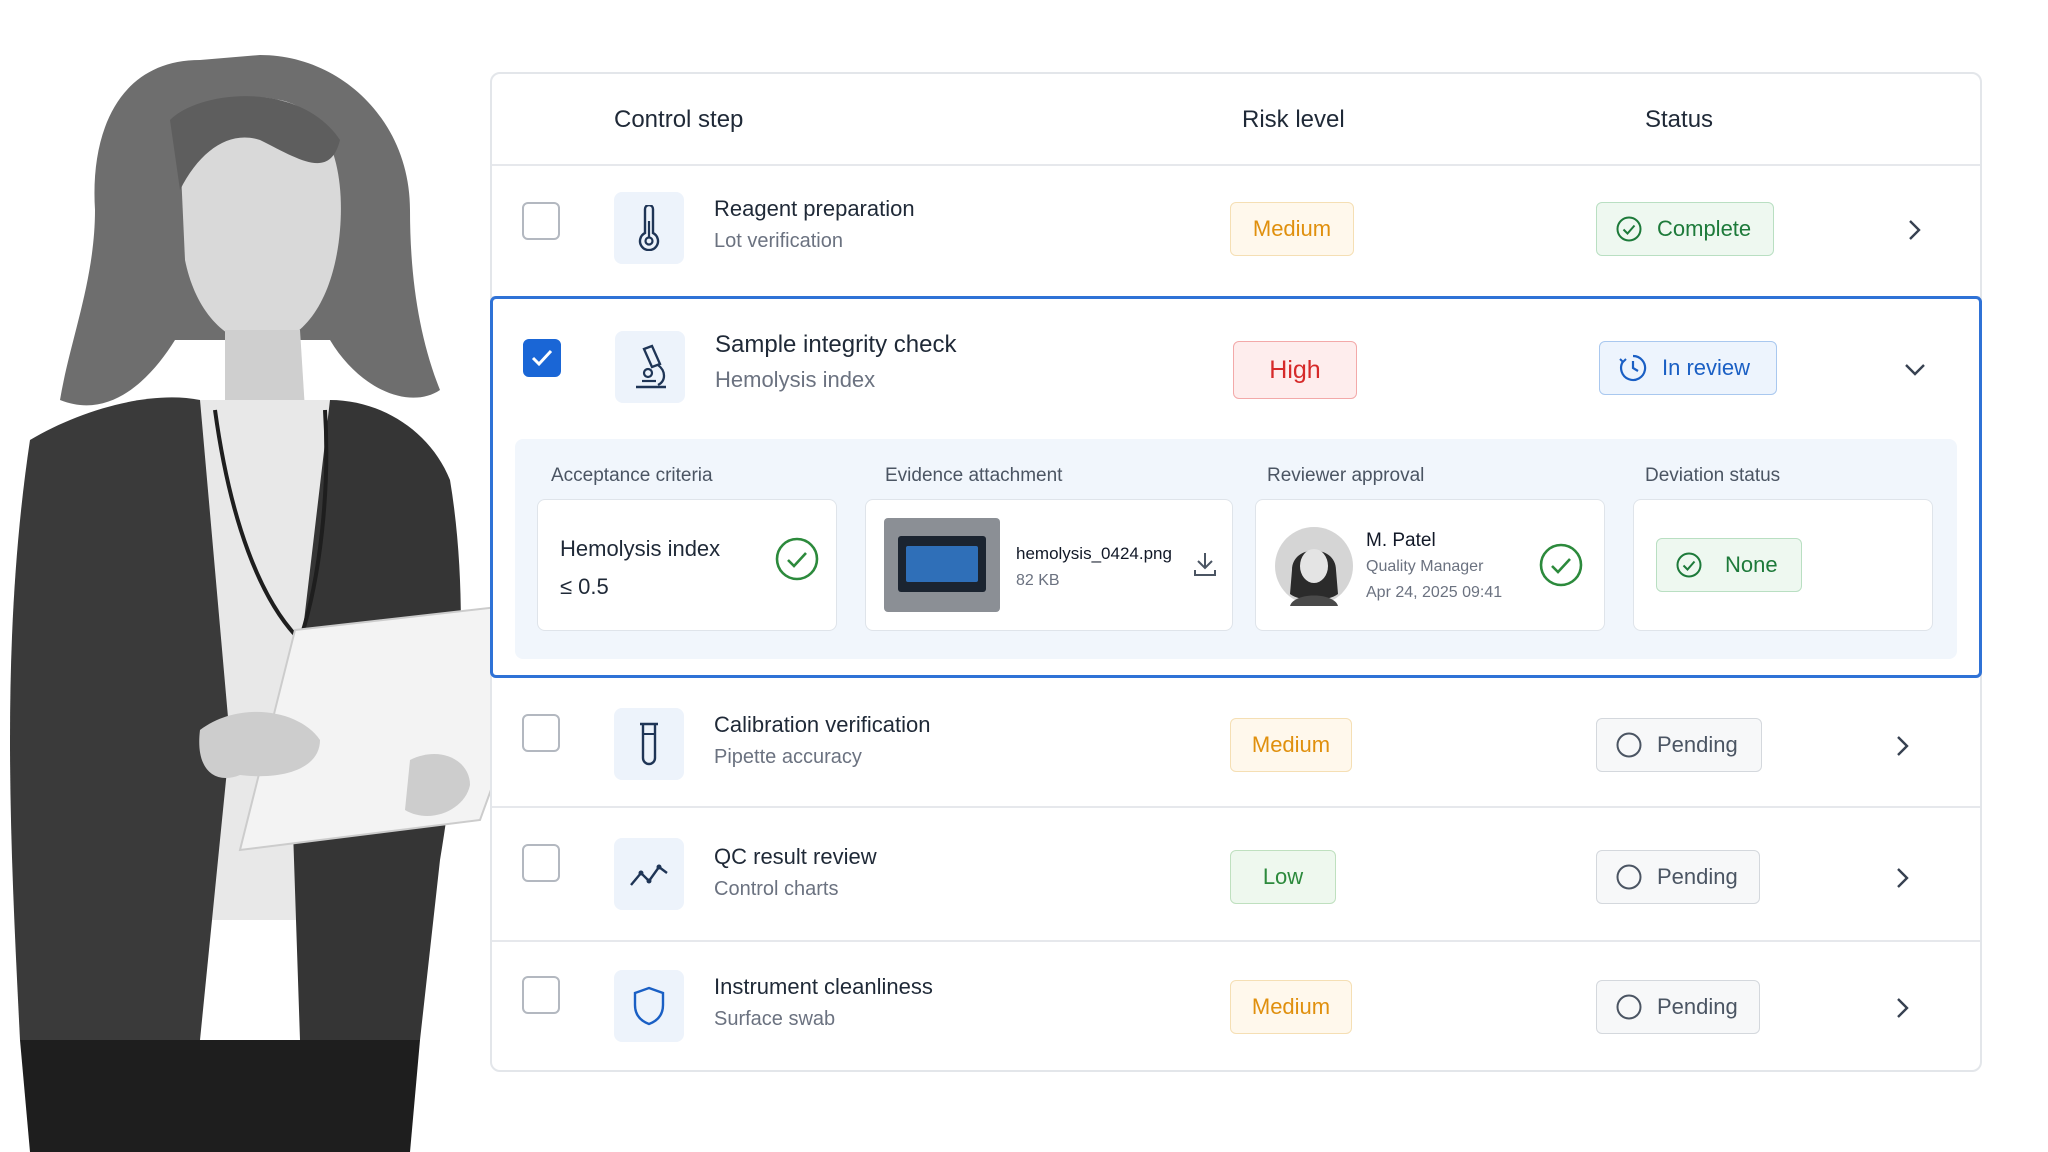 The width and height of the screenshot is (2048, 1152). What do you see at coordinates (795, 856) in the screenshot?
I see `step-title: QC result review` at bounding box center [795, 856].